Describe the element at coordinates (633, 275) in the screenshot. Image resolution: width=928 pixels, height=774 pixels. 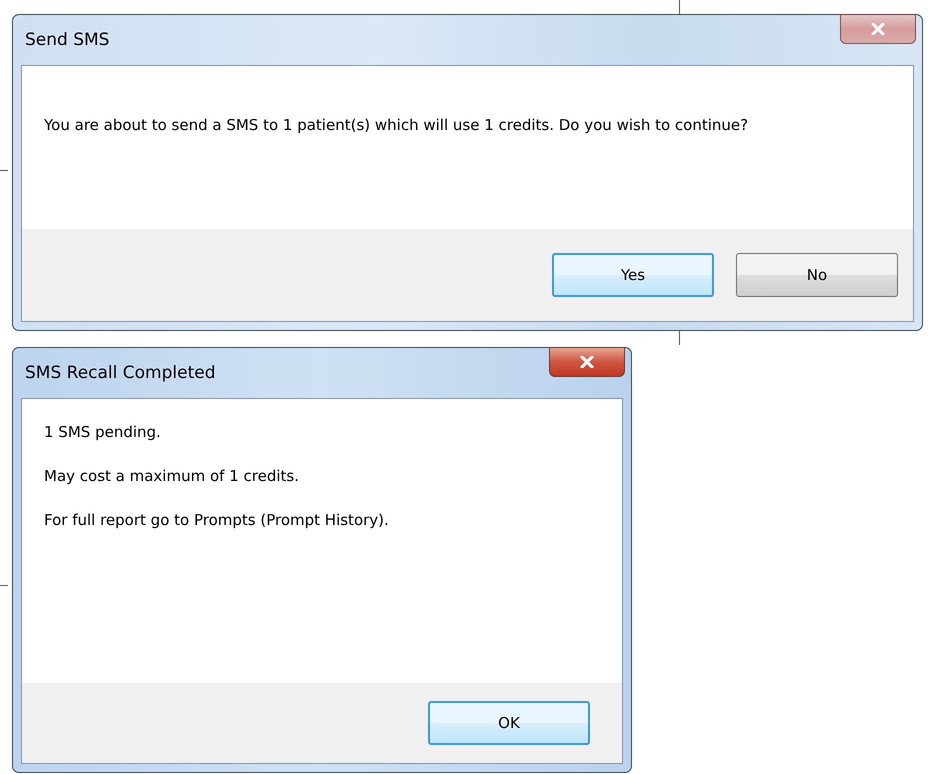
I see `dialog-button: Yes` at that location.